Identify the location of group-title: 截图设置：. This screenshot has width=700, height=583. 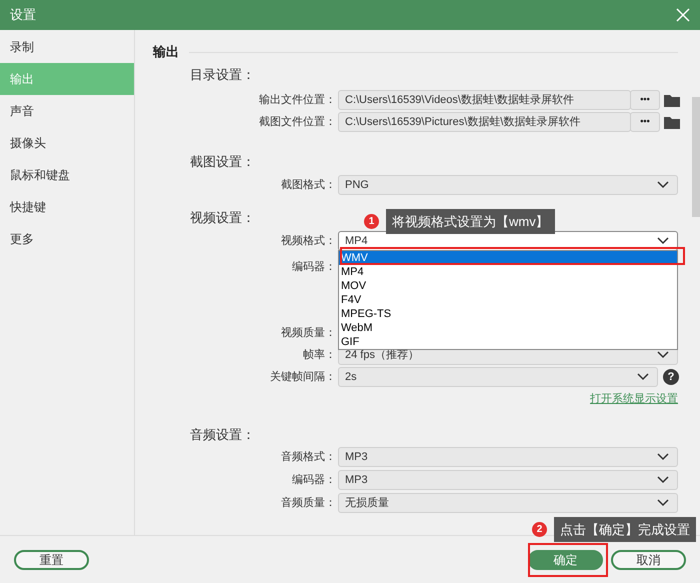
(222, 162).